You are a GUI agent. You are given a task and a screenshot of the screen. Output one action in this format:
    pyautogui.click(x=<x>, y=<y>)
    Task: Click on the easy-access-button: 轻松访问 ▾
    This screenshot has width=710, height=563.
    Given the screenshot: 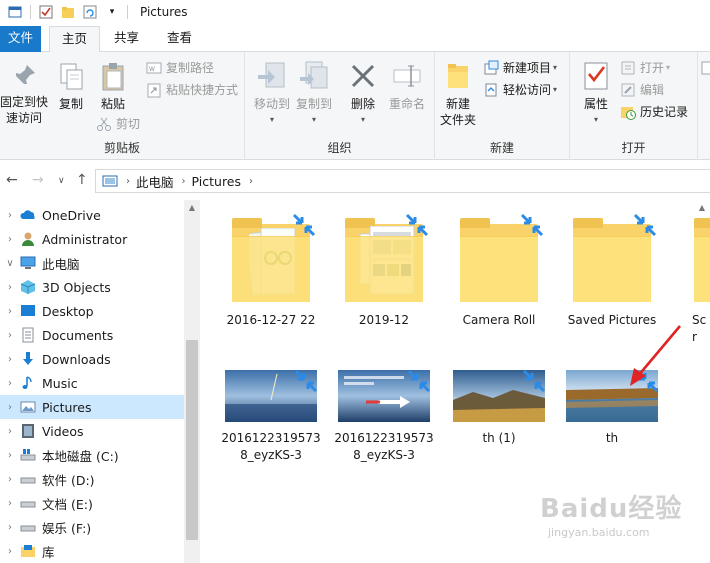 What is the action you would take?
    pyautogui.click(x=520, y=90)
    